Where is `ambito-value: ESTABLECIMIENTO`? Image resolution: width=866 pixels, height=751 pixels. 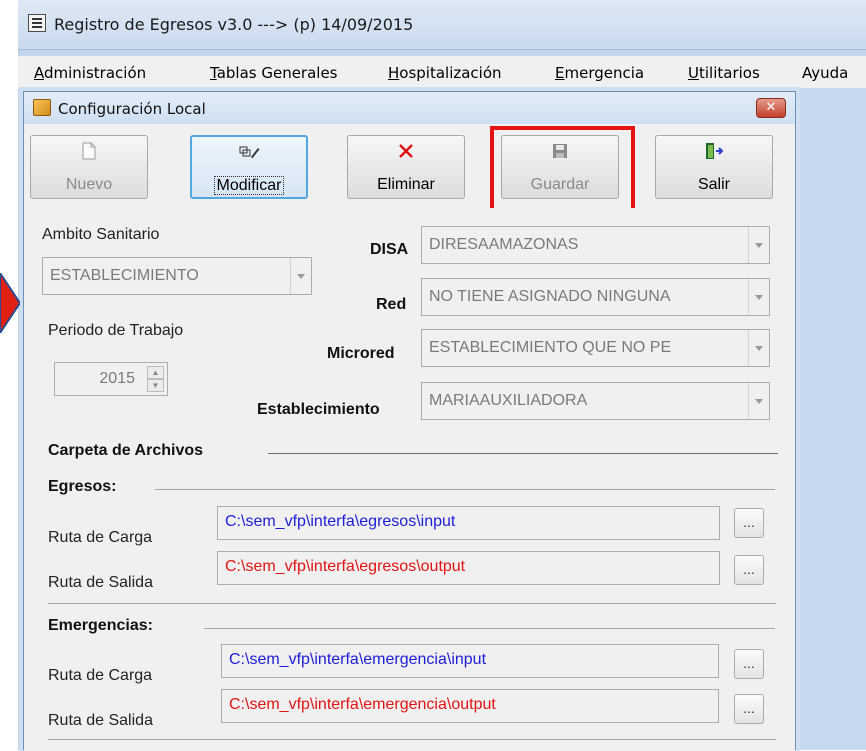
ambito-value: ESTABLECIMIENTO is located at coordinates (124, 275).